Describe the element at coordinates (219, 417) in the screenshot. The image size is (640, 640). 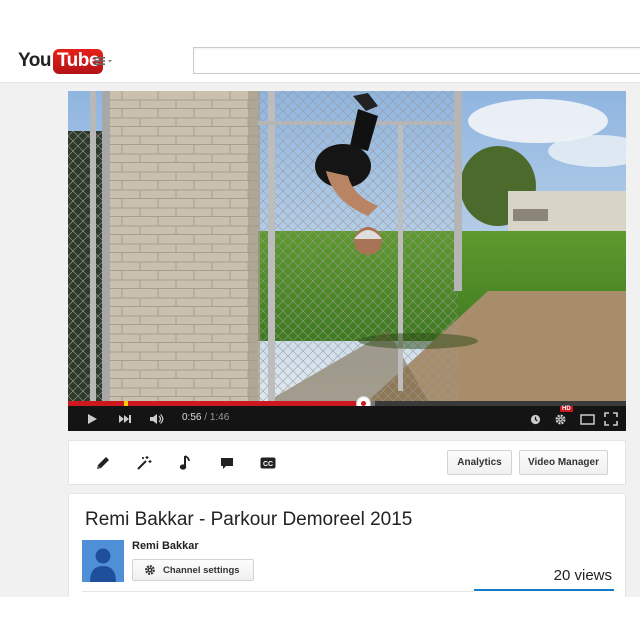
I see `duration: 1:46` at that location.